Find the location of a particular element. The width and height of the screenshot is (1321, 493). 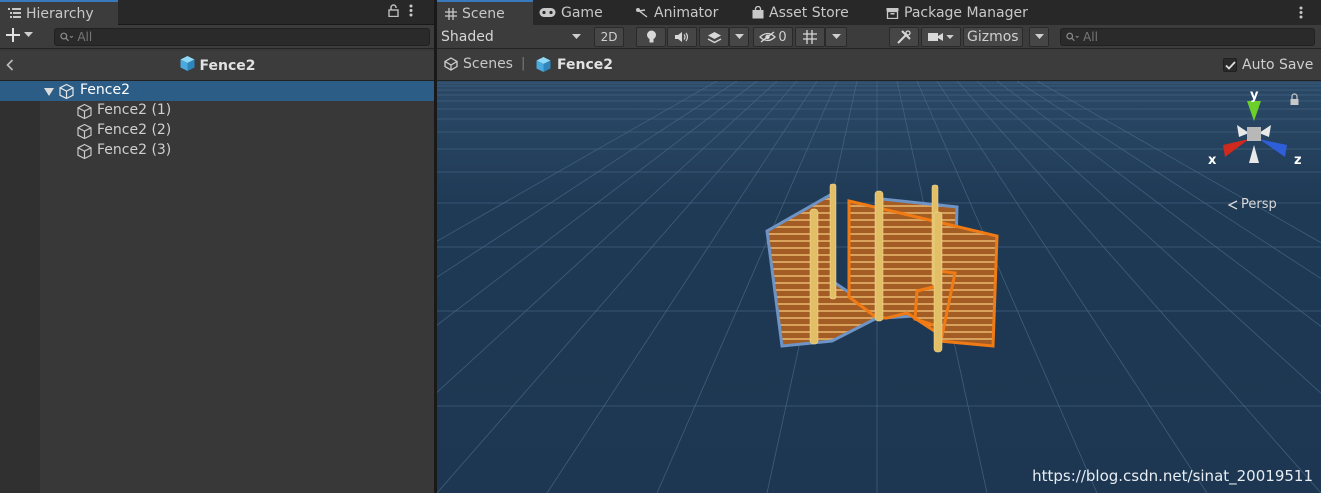

tree-row-label: Fence2 (2) is located at coordinates (134, 130).